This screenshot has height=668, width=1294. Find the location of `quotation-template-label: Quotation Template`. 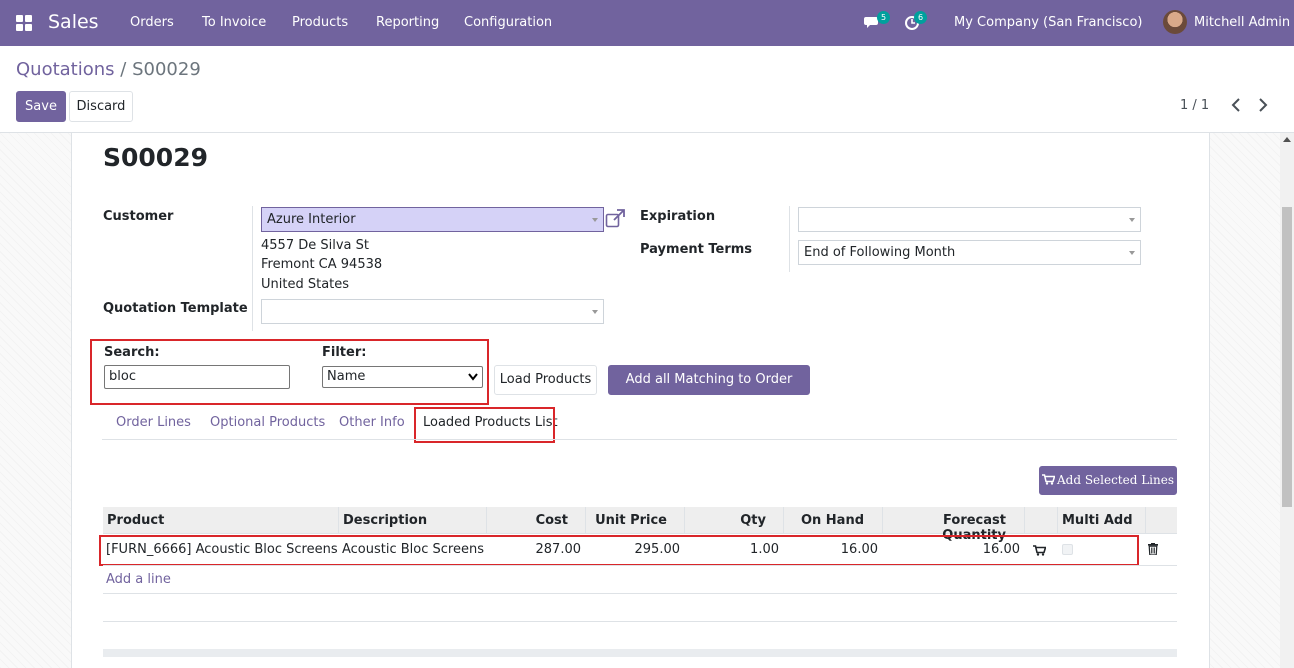

quotation-template-label: Quotation Template is located at coordinates (175, 308).